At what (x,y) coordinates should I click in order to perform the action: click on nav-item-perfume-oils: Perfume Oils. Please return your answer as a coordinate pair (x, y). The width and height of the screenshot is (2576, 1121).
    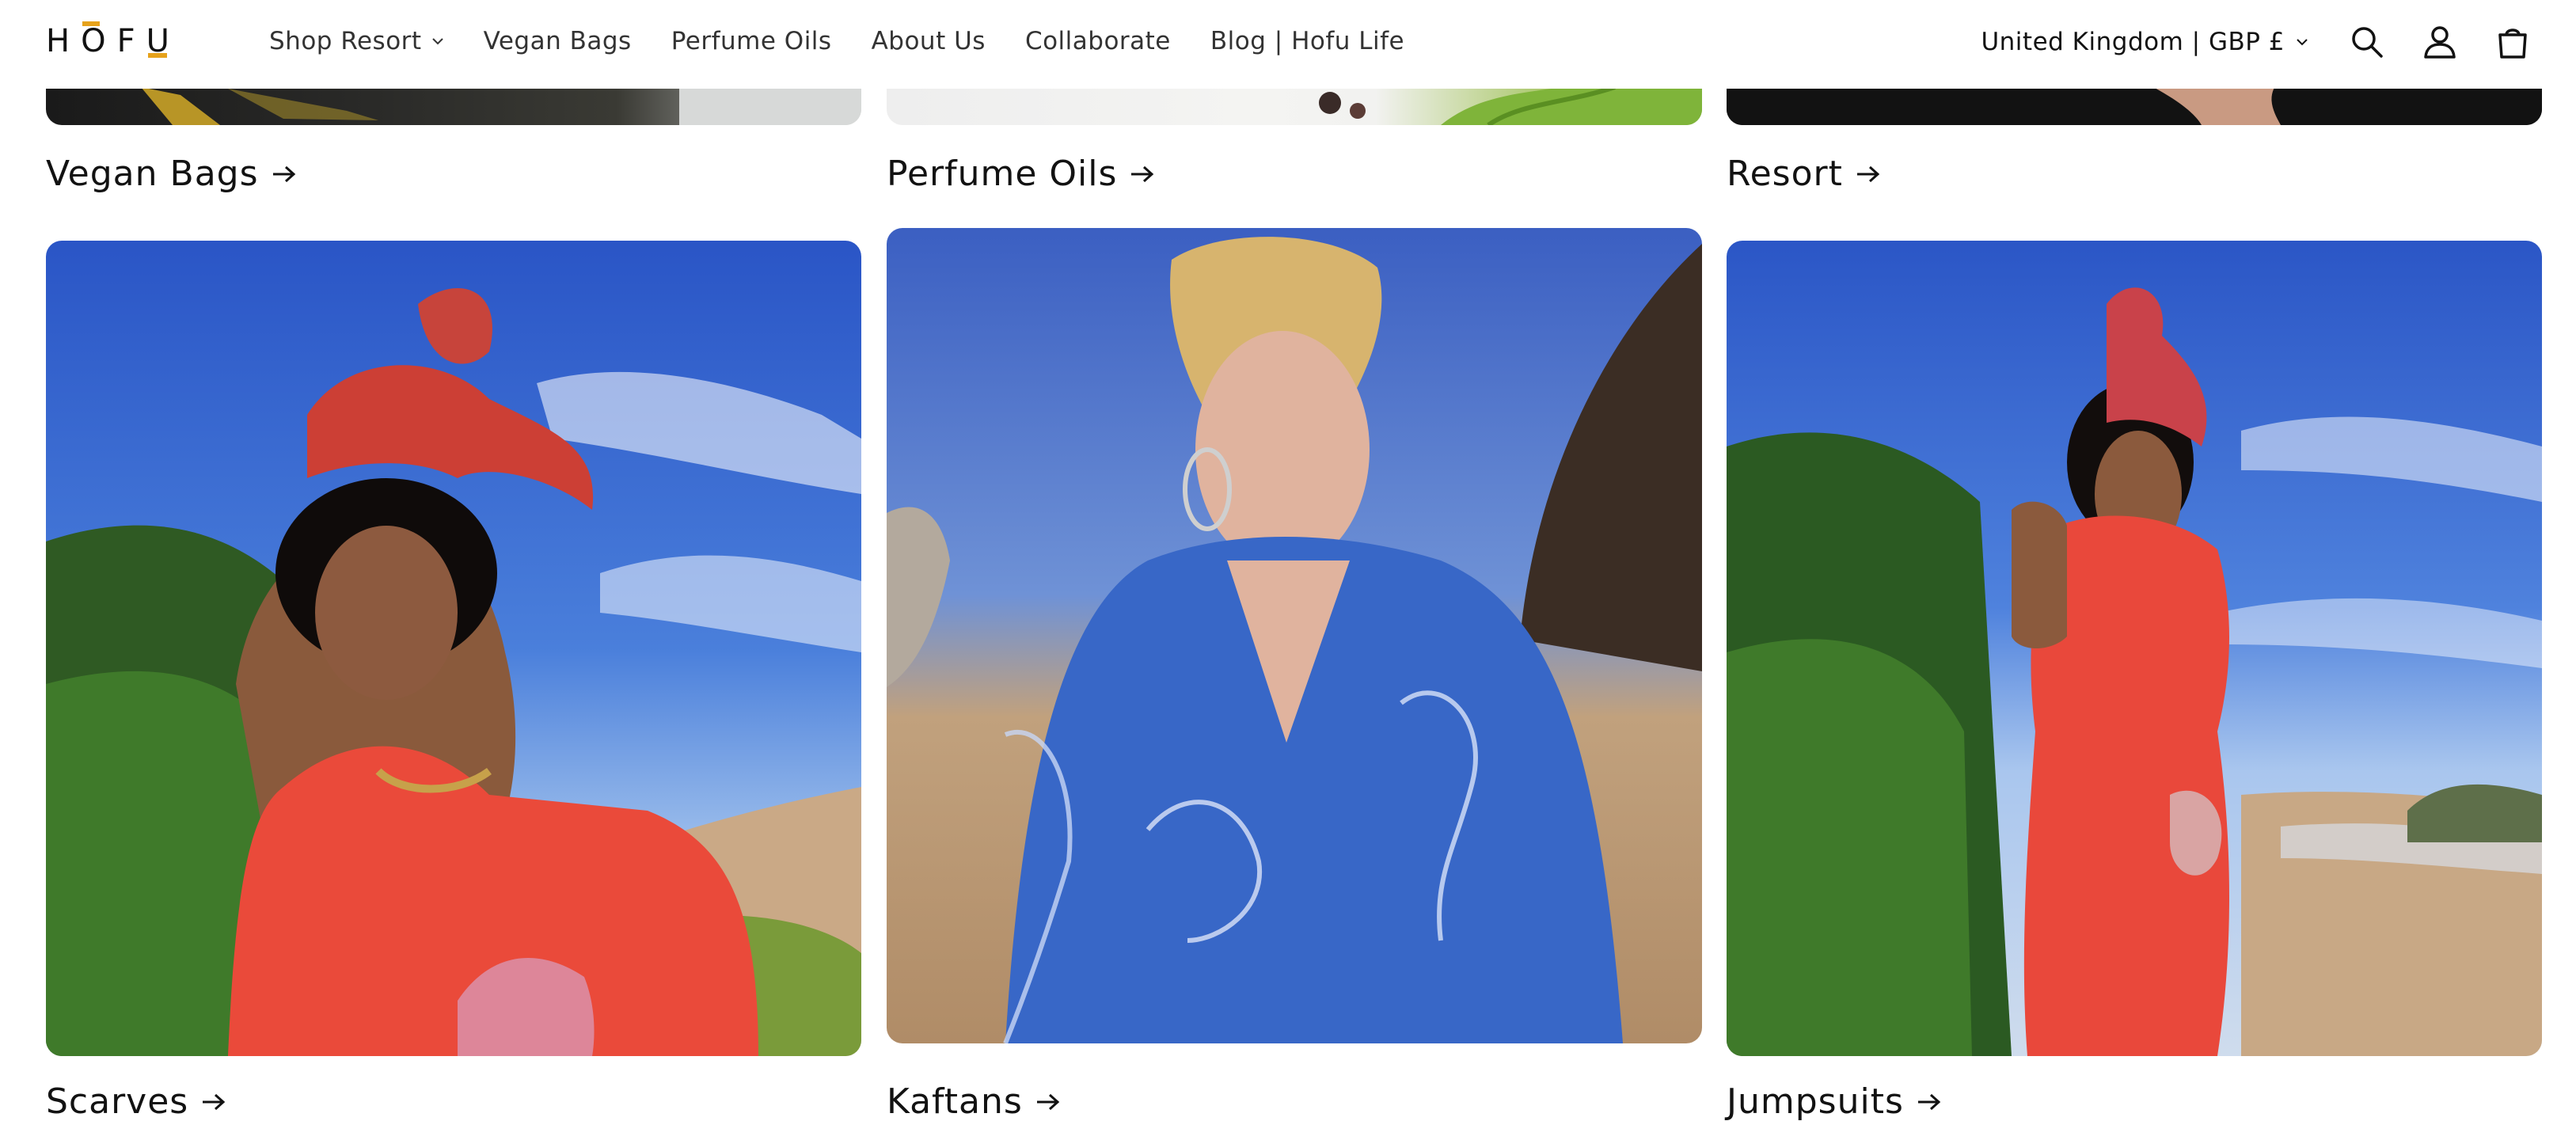
    Looking at the image, I should click on (751, 41).